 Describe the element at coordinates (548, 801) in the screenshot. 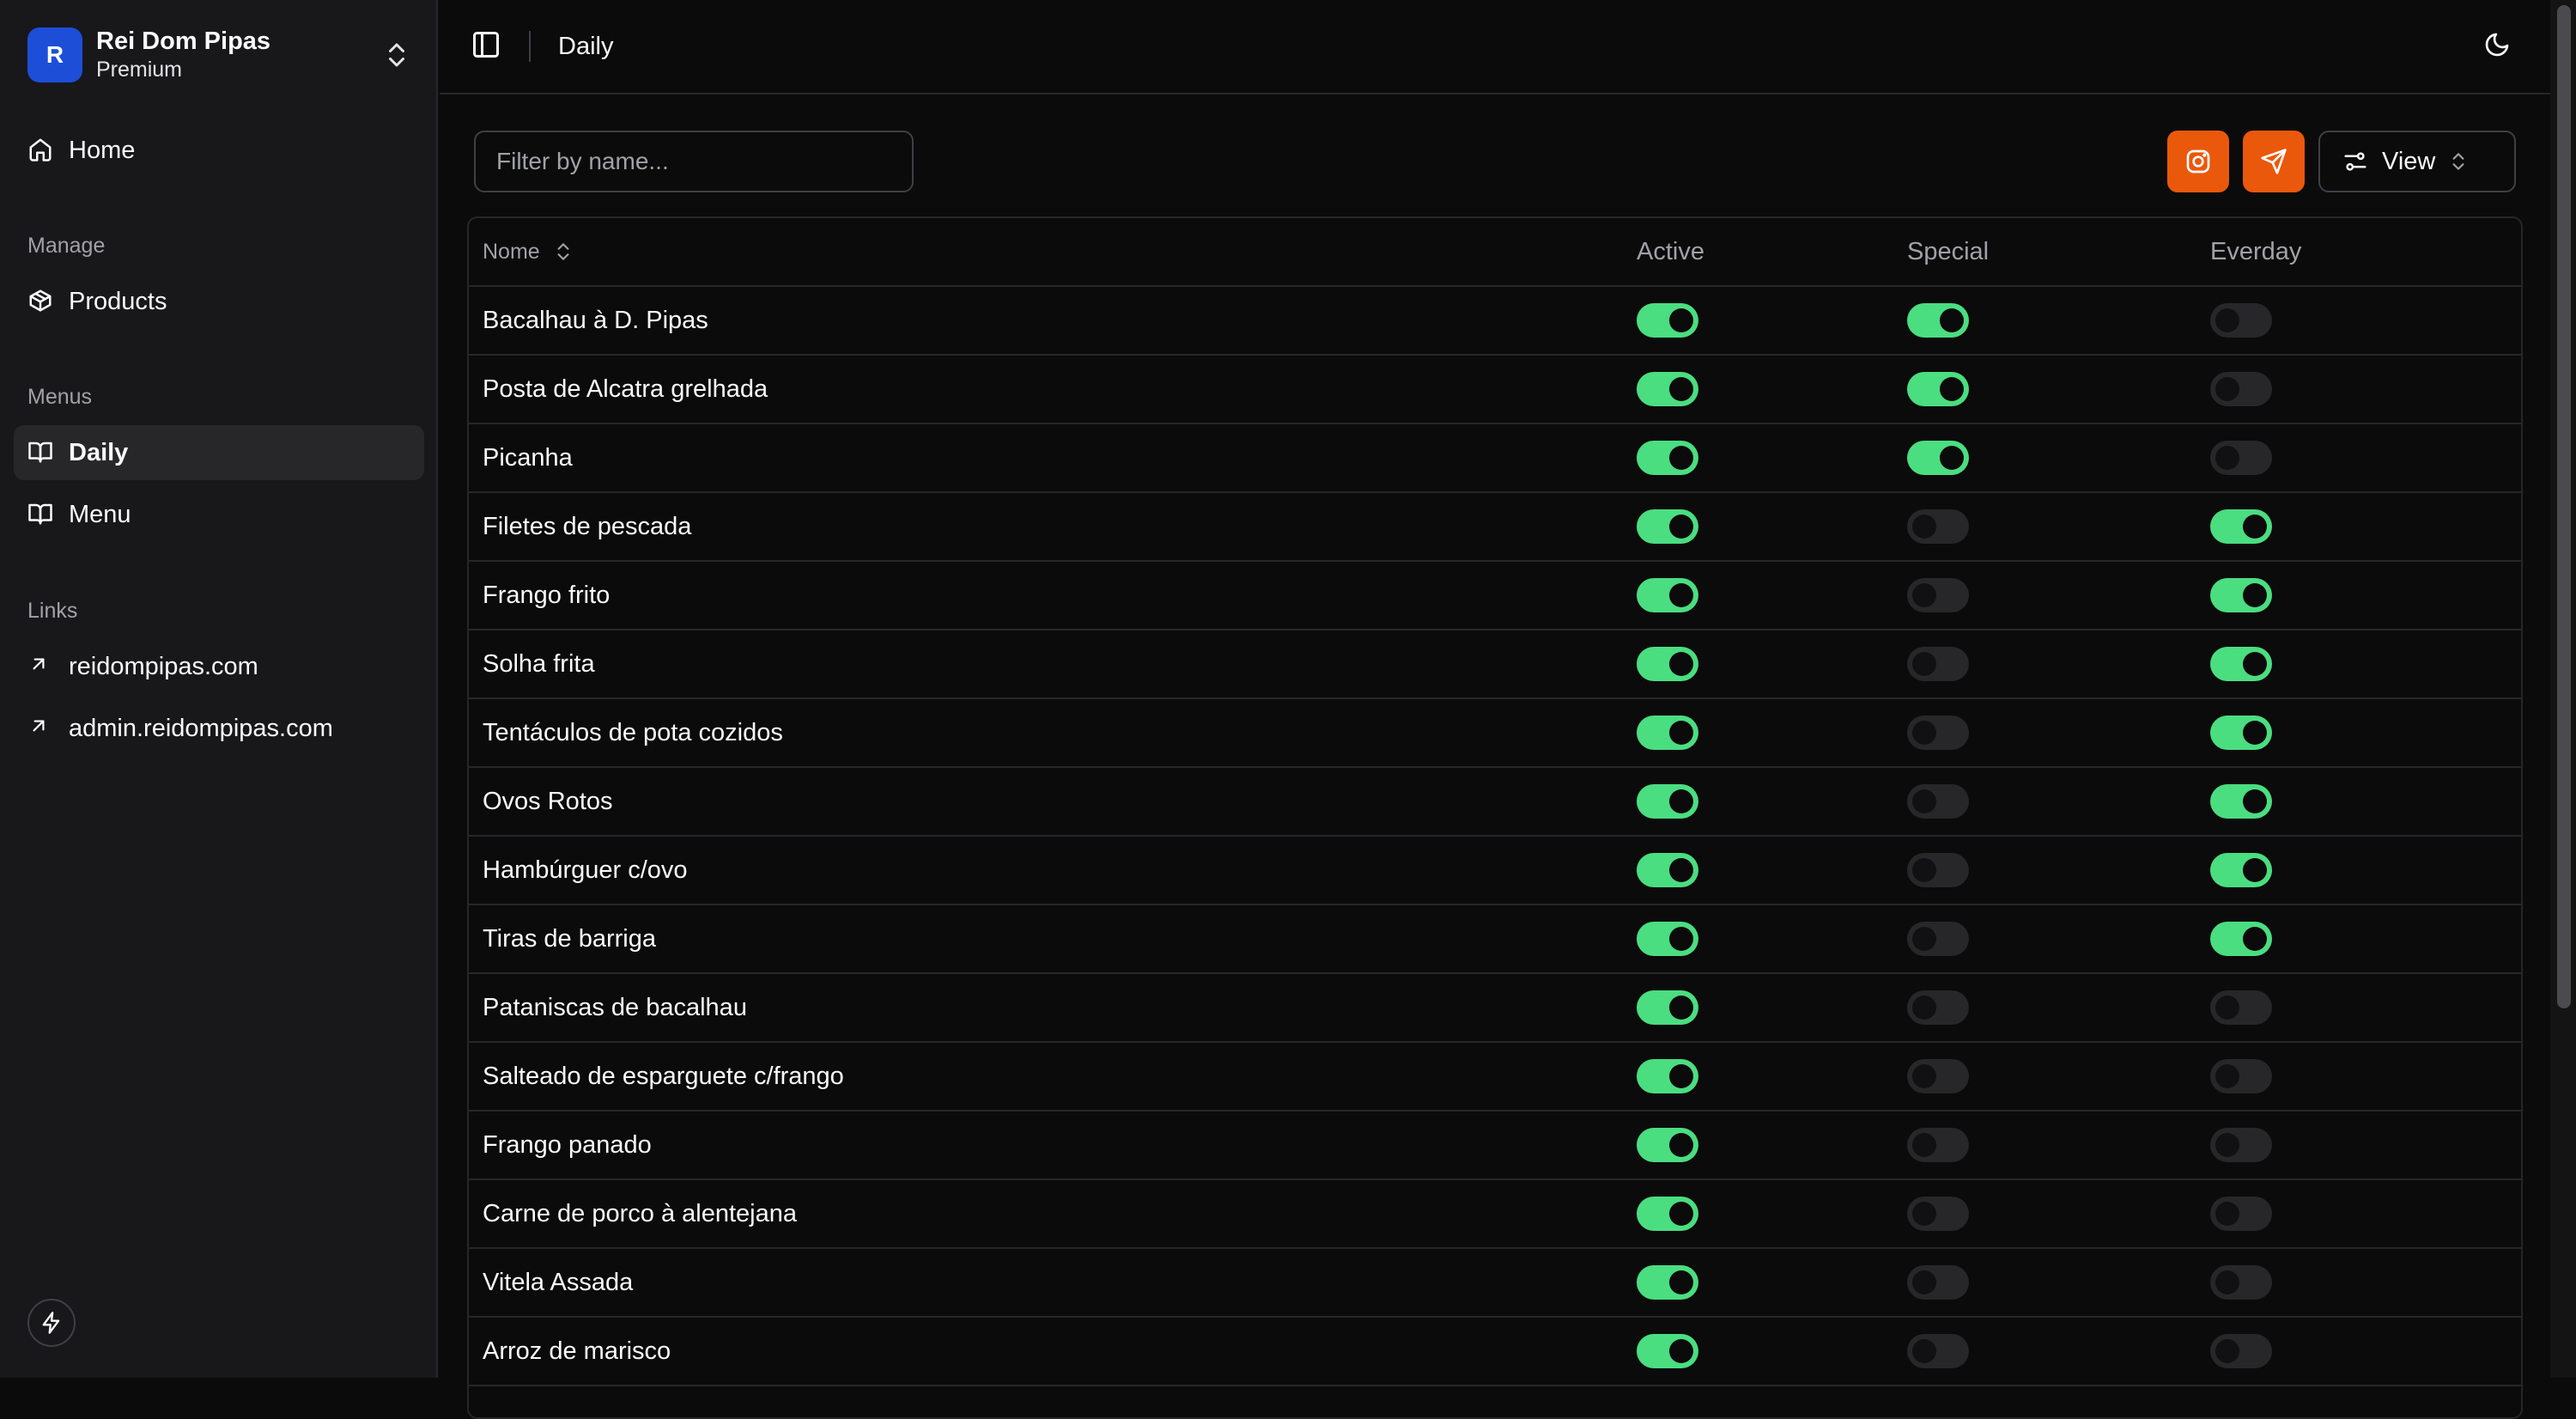

I see `row-name: Ovos Rotos` at that location.